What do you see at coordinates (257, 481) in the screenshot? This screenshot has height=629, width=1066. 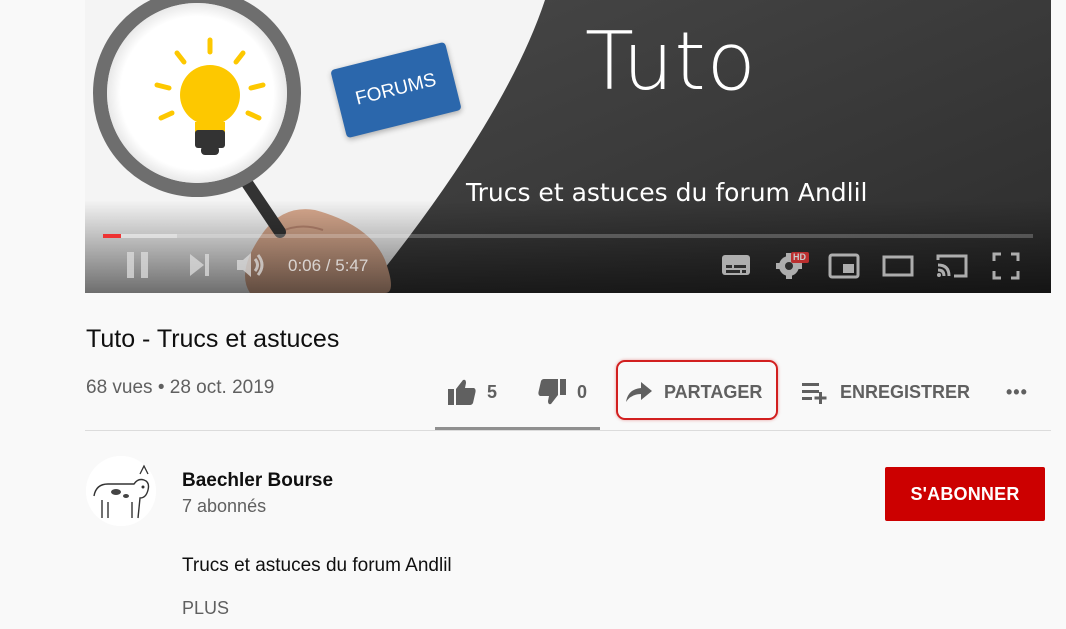 I see `channel-name: Baechler Bourse` at bounding box center [257, 481].